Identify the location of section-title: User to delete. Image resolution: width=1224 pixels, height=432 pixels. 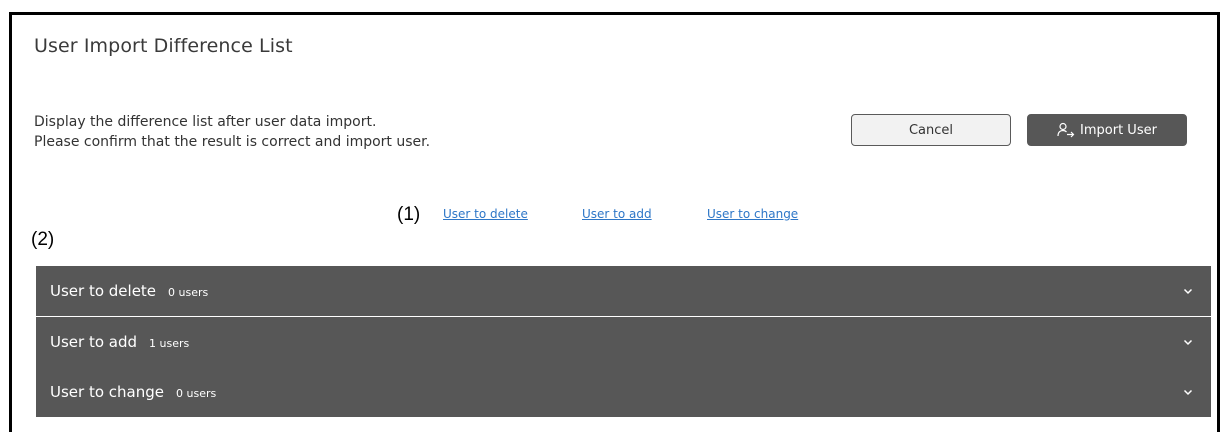
(103, 291).